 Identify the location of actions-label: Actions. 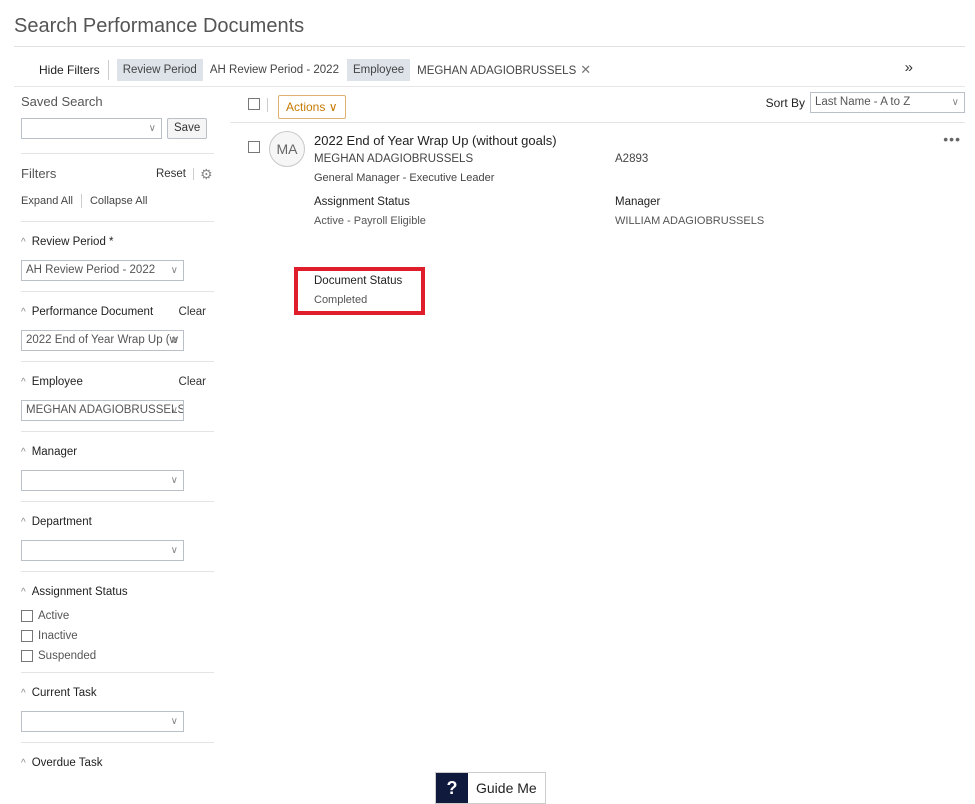
(306, 107).